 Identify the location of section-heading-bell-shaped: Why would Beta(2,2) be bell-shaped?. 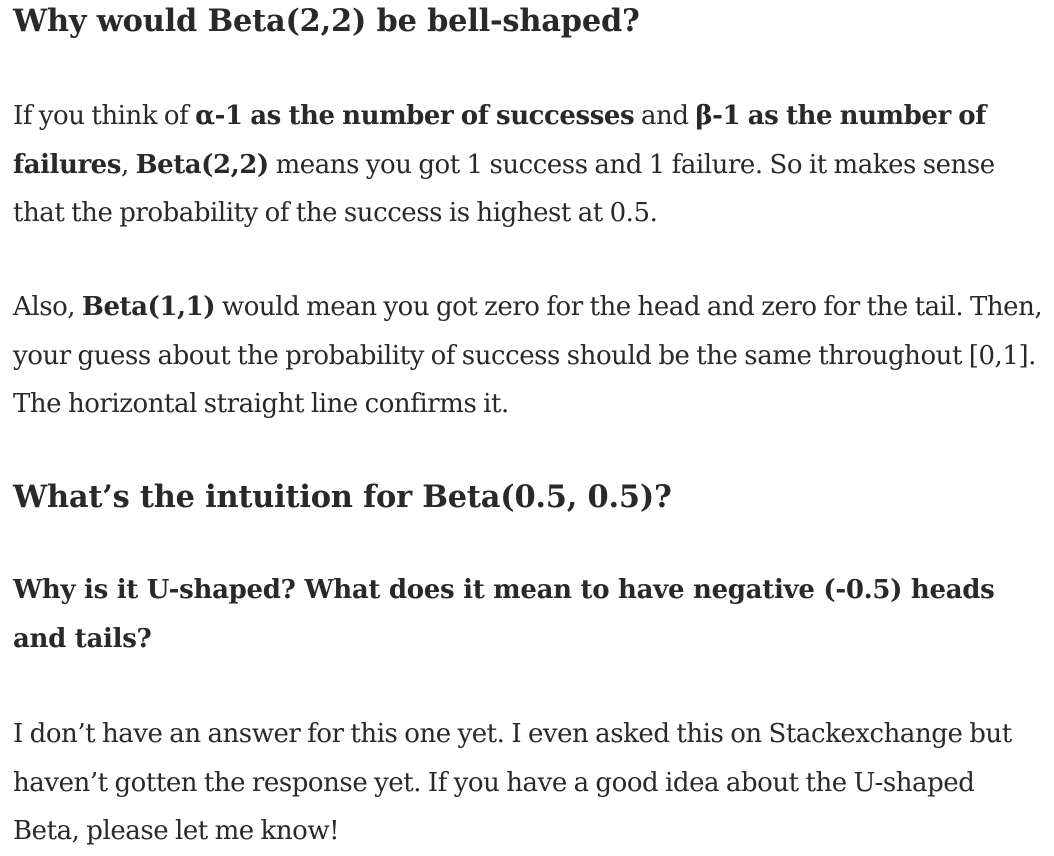
(326, 21).